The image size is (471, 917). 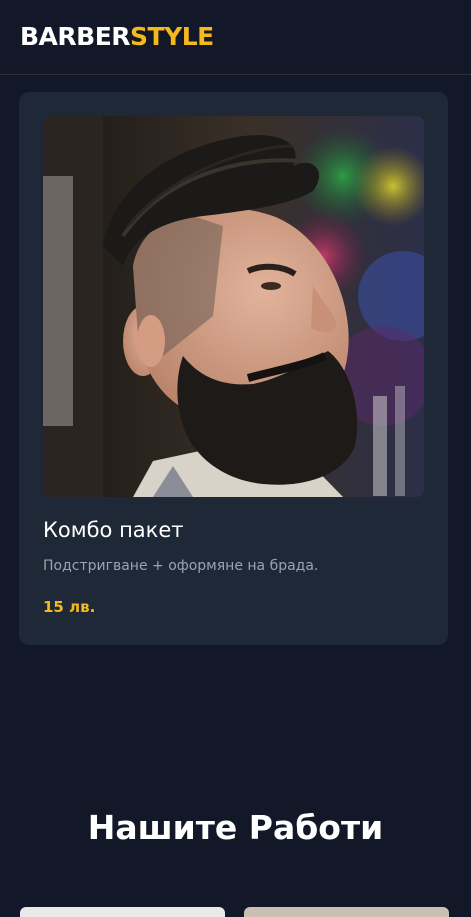 I want to click on works-section-title: Нашите Работи, so click(x=235, y=827).